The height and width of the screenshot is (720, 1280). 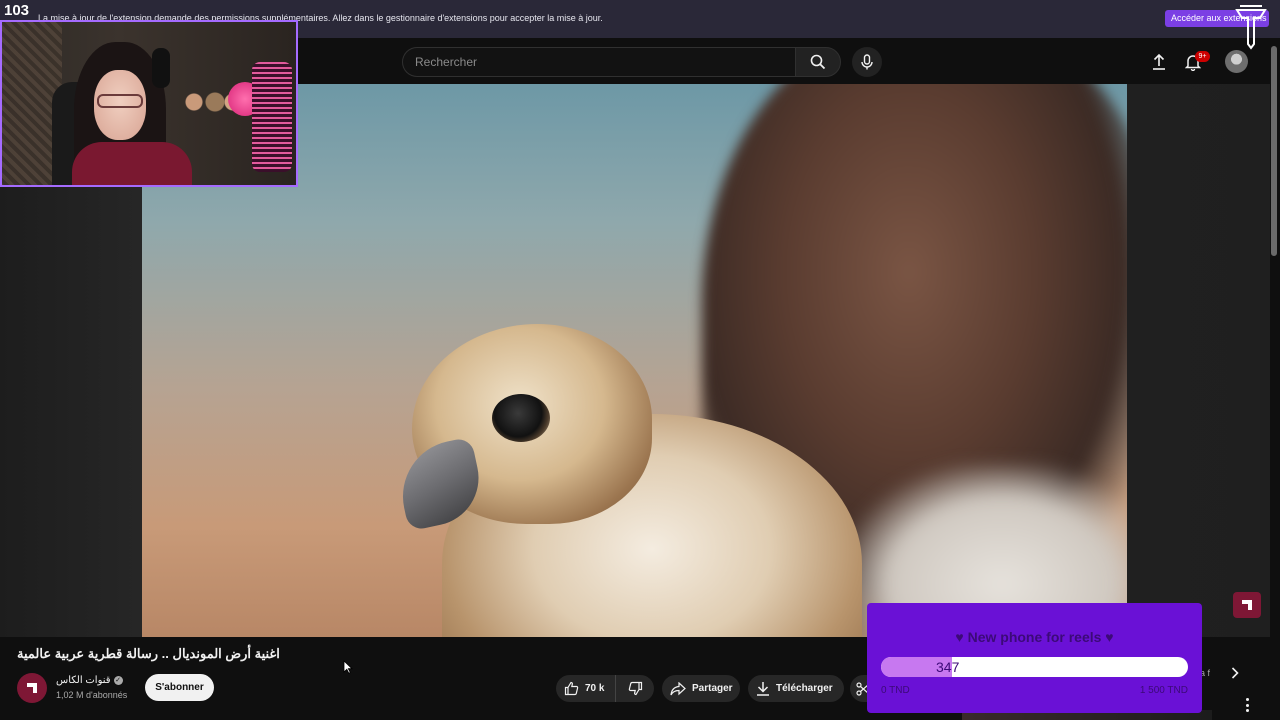 I want to click on webcam-streamer-glasses, so click(x=120, y=101).